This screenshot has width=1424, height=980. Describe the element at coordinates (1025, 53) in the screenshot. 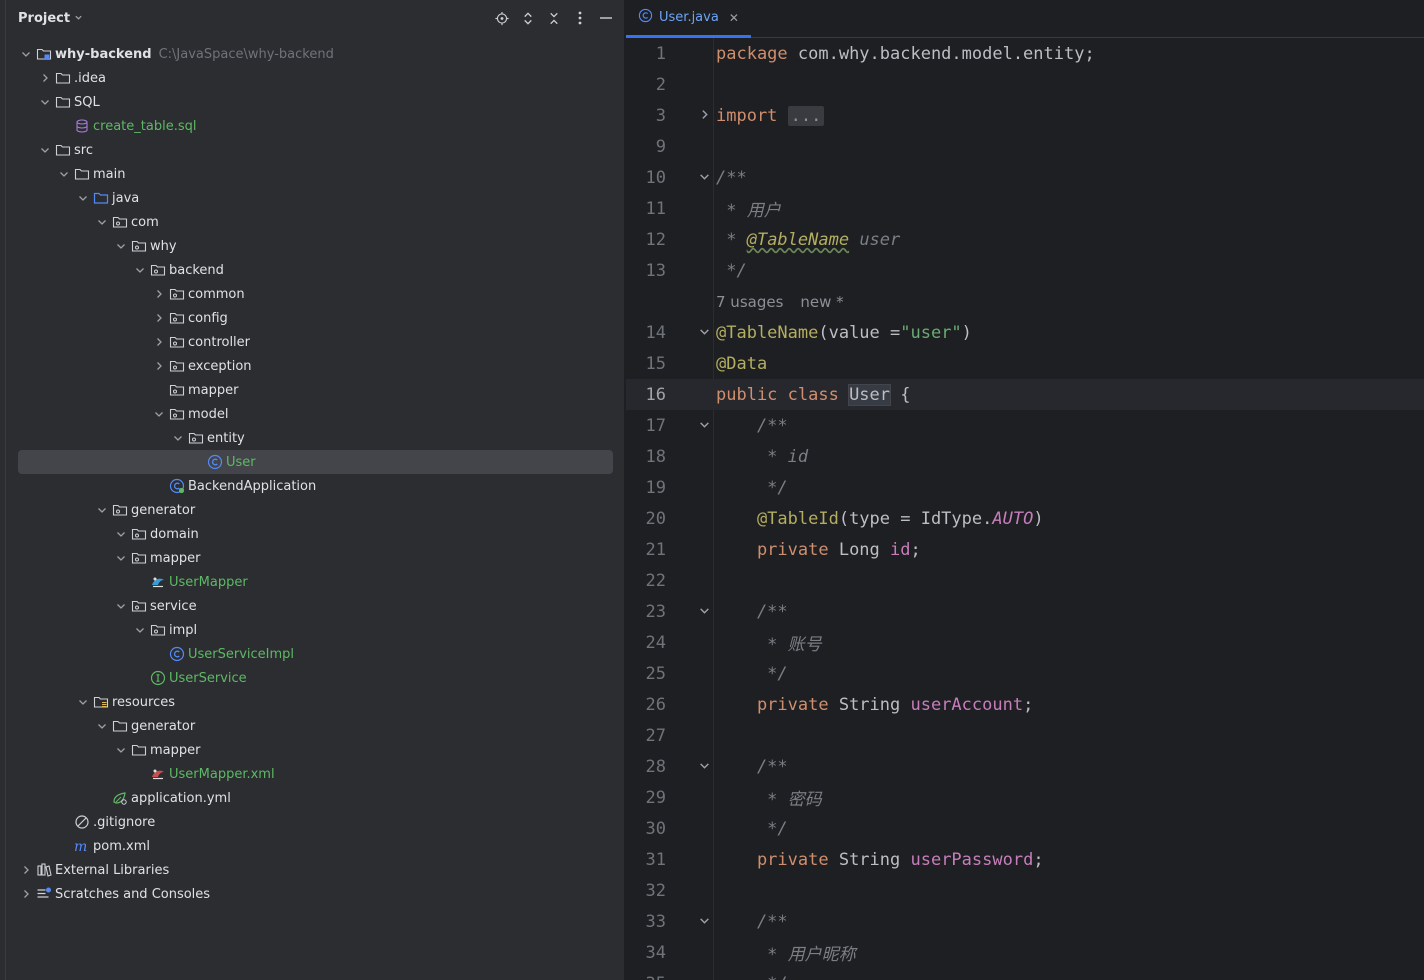

I see `code-line: 1 package com.why.backend.model.entity;` at that location.